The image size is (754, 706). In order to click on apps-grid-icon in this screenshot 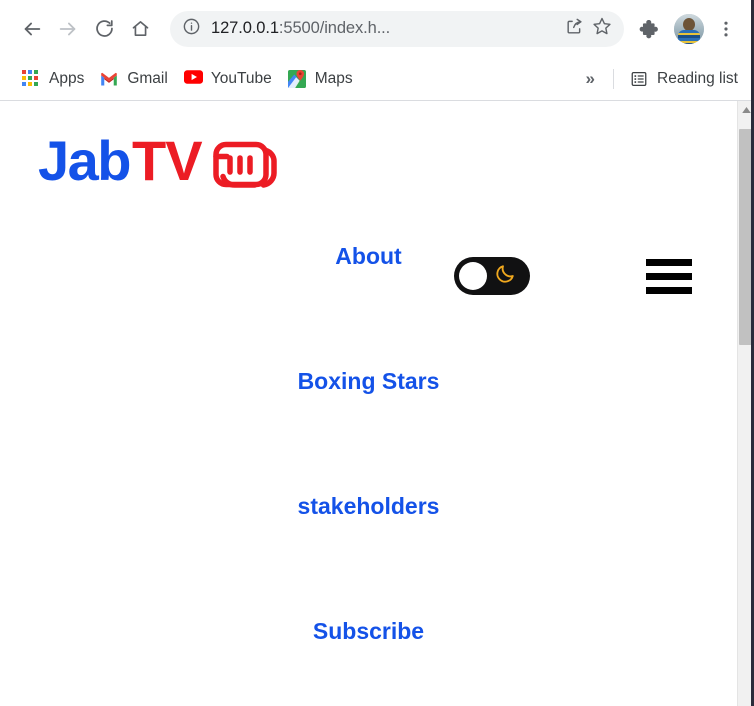, I will do `click(31, 78)`.